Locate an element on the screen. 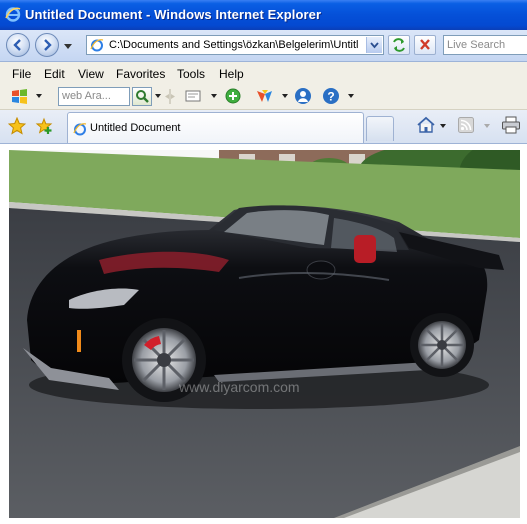 The height and width of the screenshot is (524, 527). highlight-button-icon is located at coordinates (193, 96).